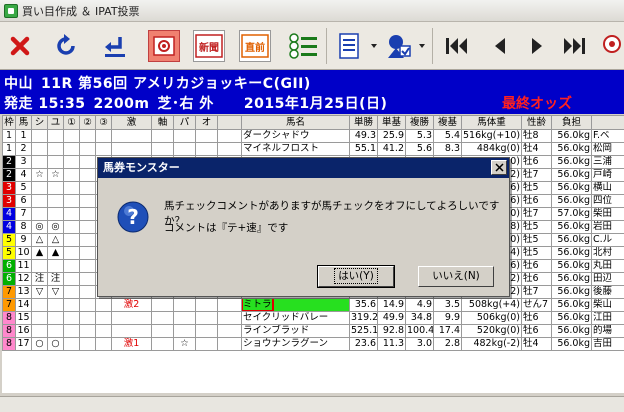 The image size is (624, 412). I want to click on yes-button: はい(Y), so click(356, 276).